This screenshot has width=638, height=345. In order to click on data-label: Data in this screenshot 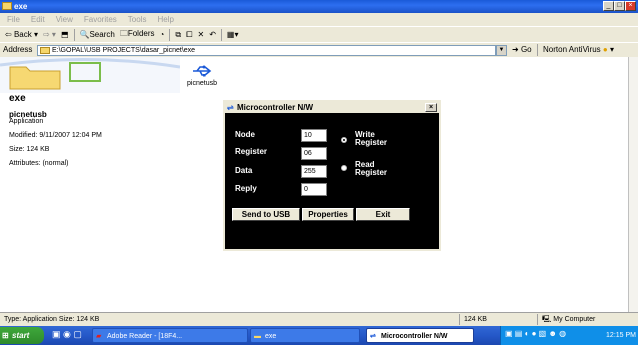, I will do `click(244, 170)`.